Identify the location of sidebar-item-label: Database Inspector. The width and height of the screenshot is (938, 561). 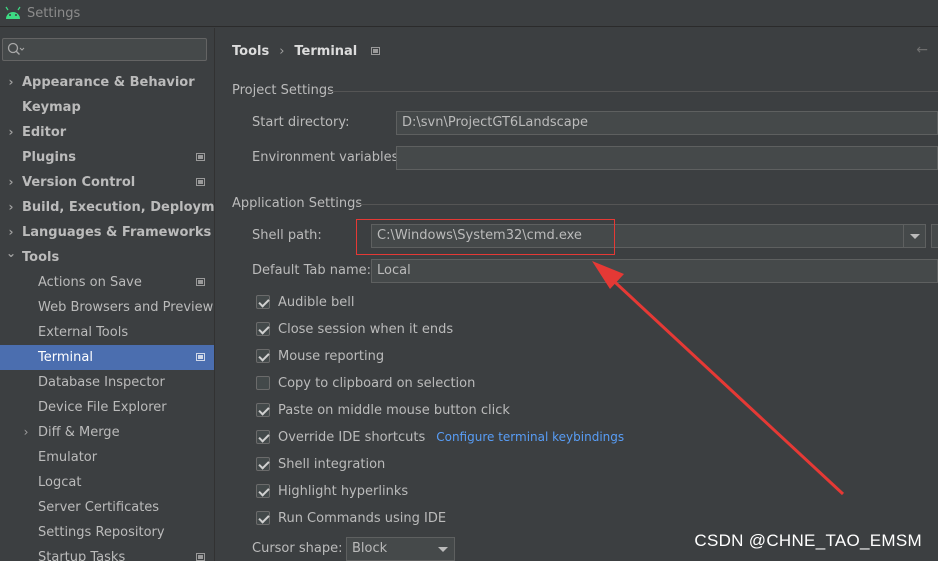
(101, 382).